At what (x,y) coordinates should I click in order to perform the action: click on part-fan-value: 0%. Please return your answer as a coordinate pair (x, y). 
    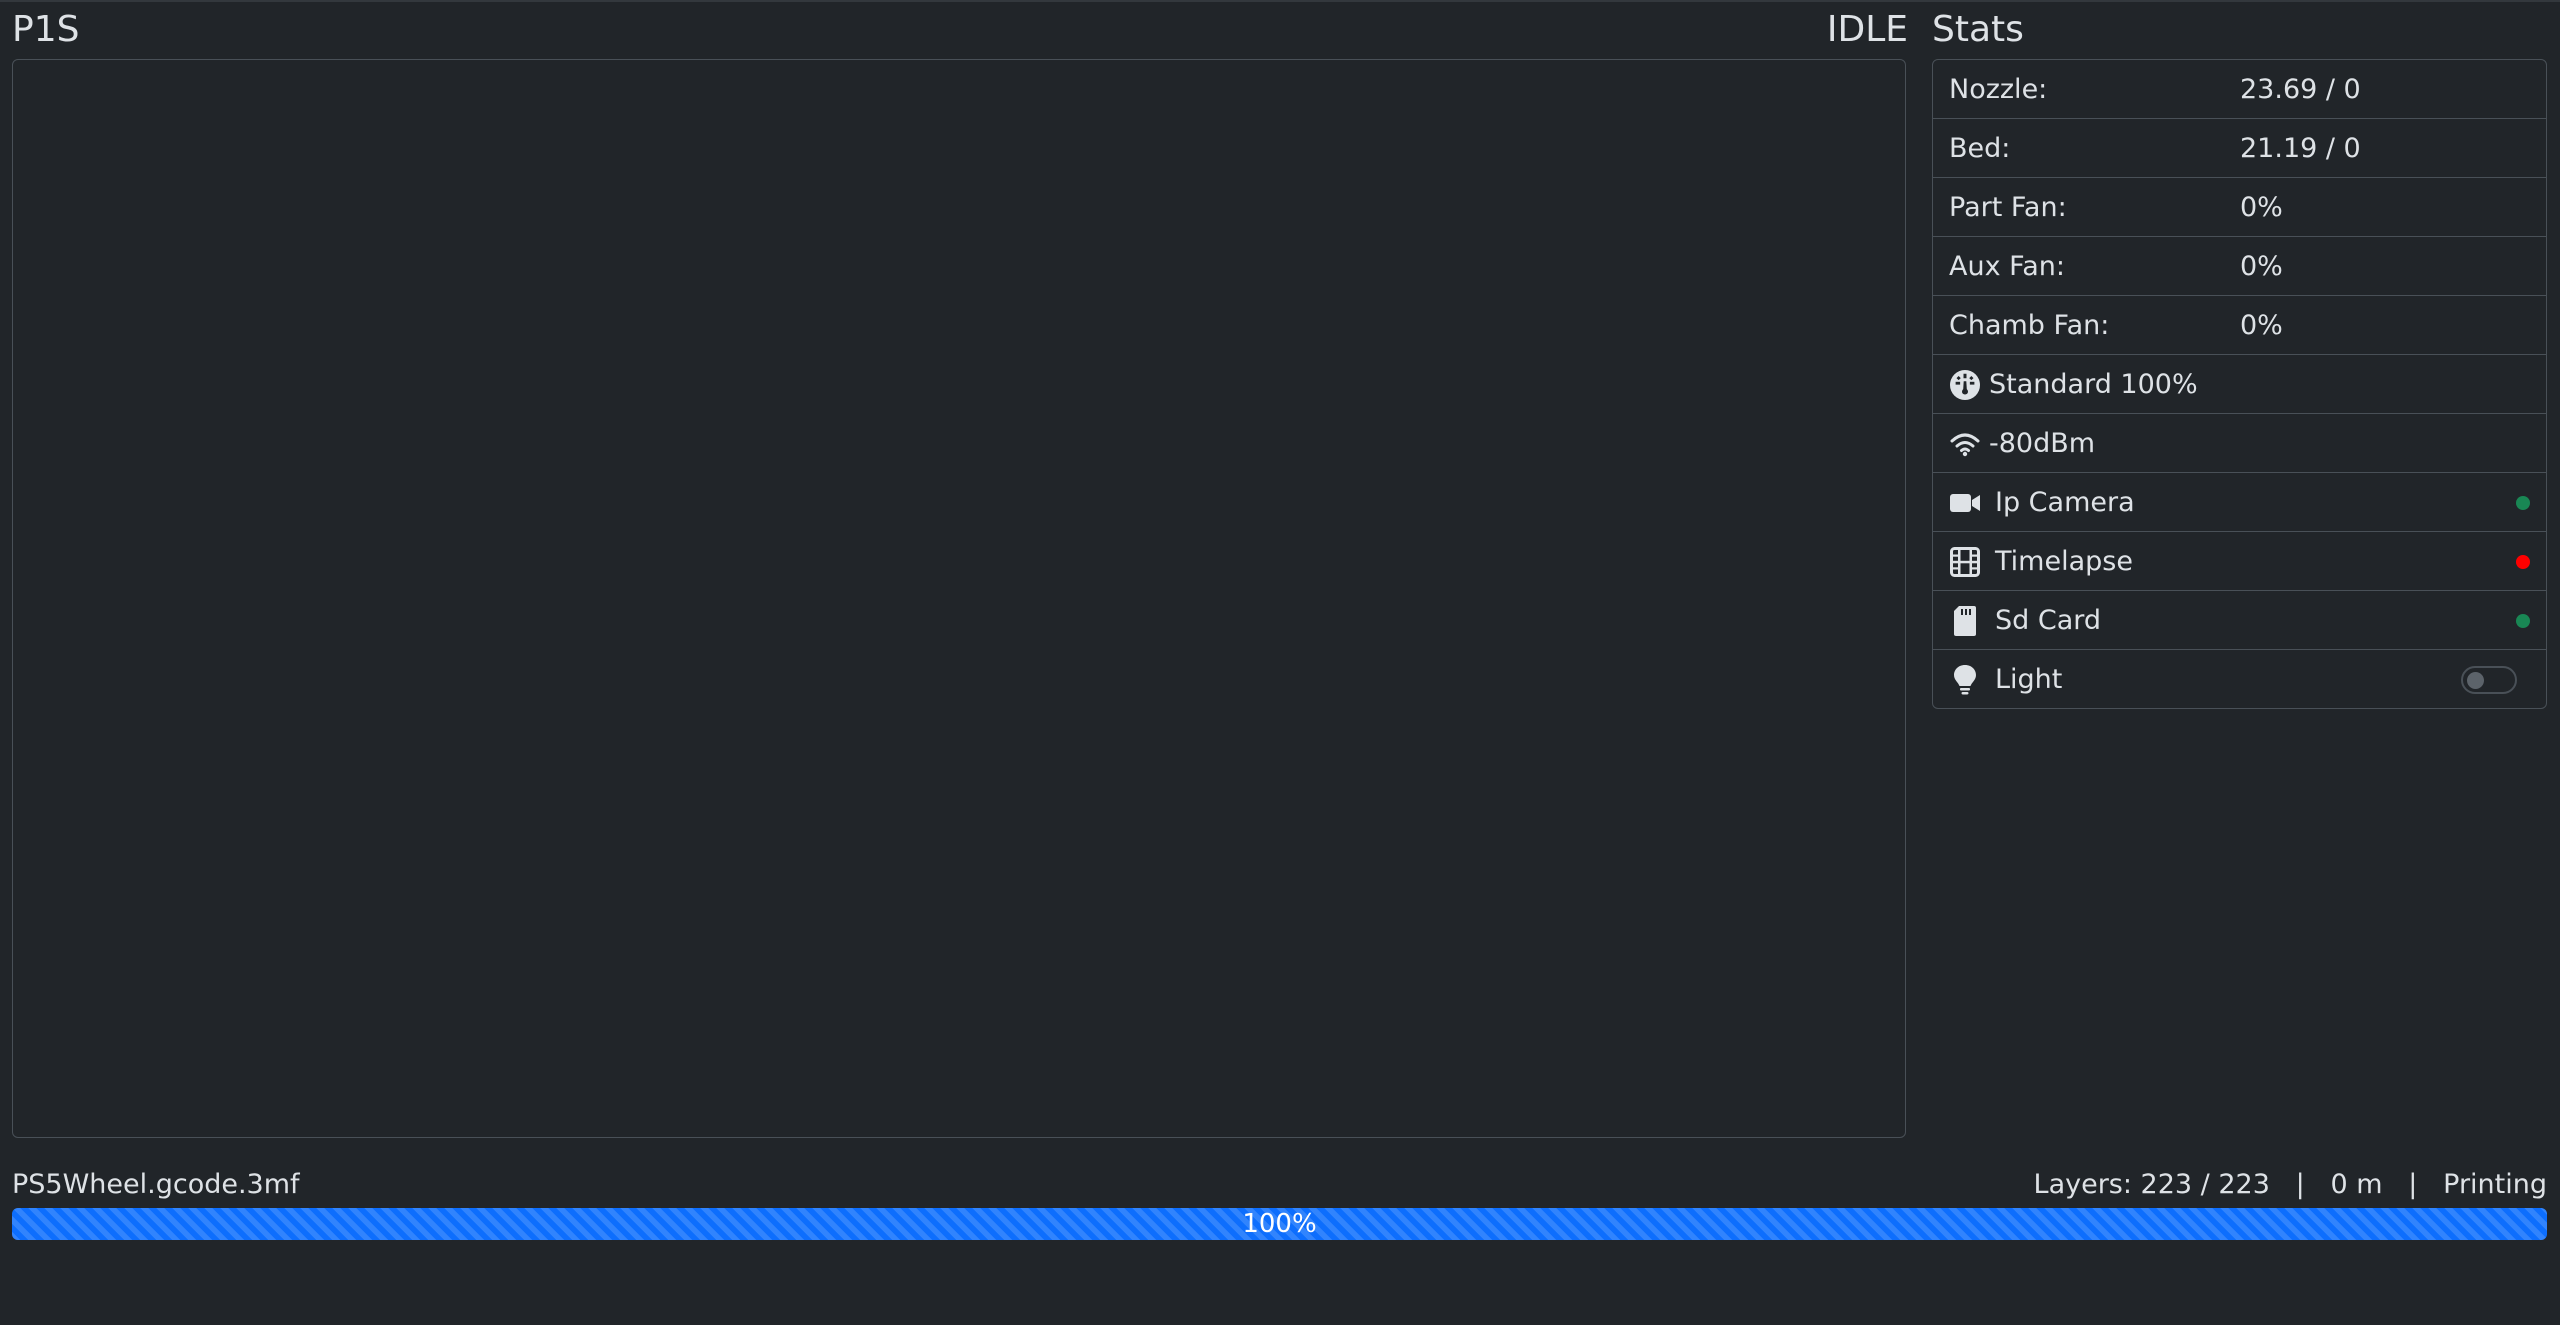
    Looking at the image, I should click on (2261, 207).